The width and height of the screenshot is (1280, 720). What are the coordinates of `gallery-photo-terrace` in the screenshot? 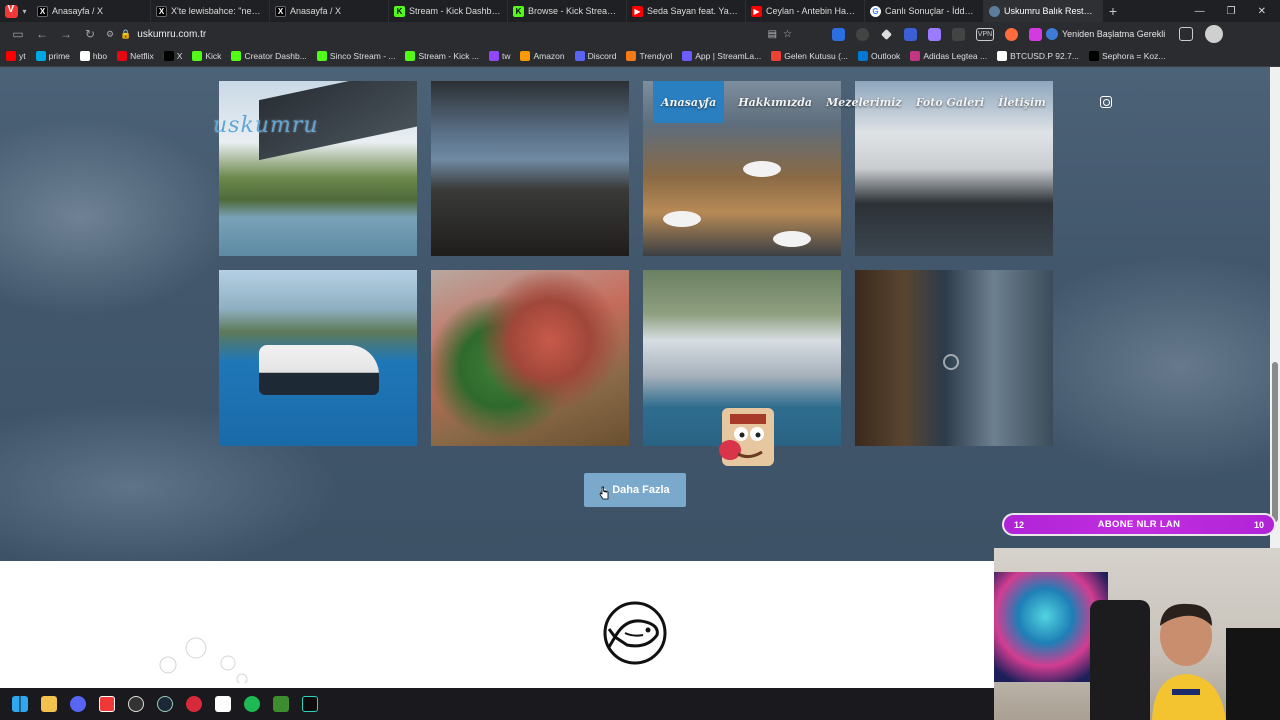 It's located at (530, 168).